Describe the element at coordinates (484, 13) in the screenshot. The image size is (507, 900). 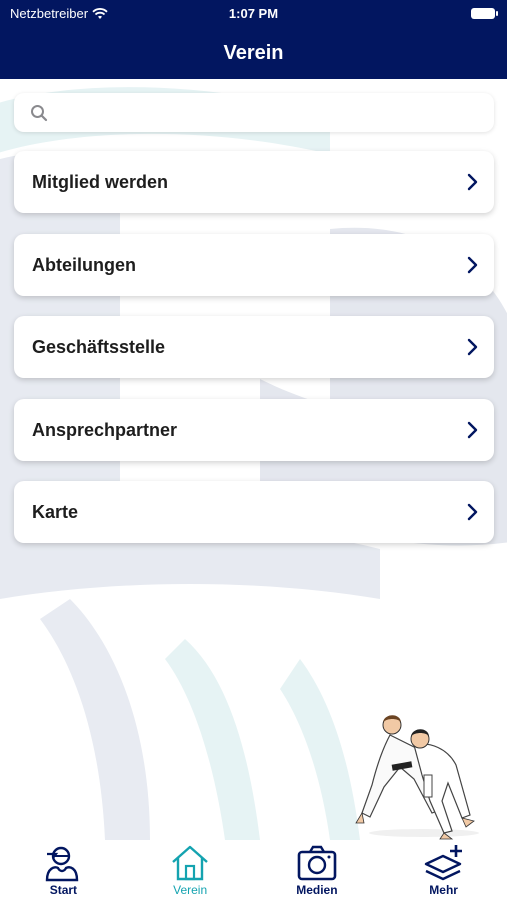
I see `battery-icon` at that location.